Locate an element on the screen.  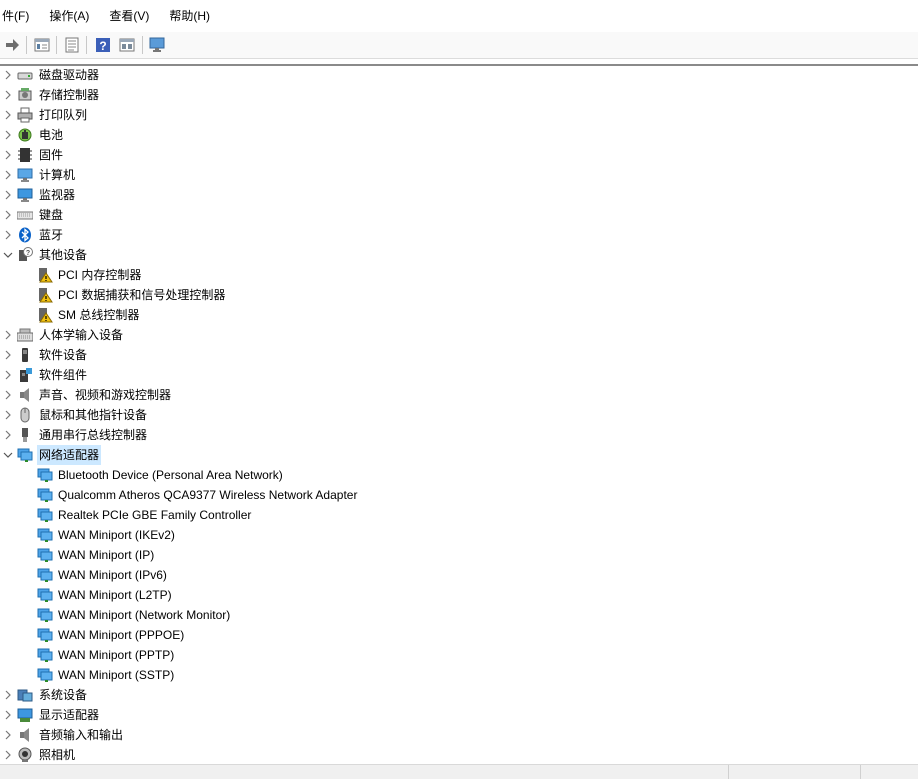
tree-child-node: WAN Miniport (IKEv2) is located at coordinates (459, 535).